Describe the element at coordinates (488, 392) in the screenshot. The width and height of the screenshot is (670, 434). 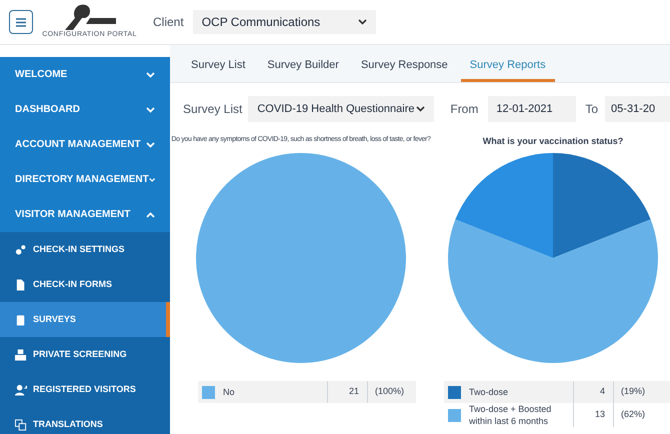
I see `legend-label: Two-dose` at that location.